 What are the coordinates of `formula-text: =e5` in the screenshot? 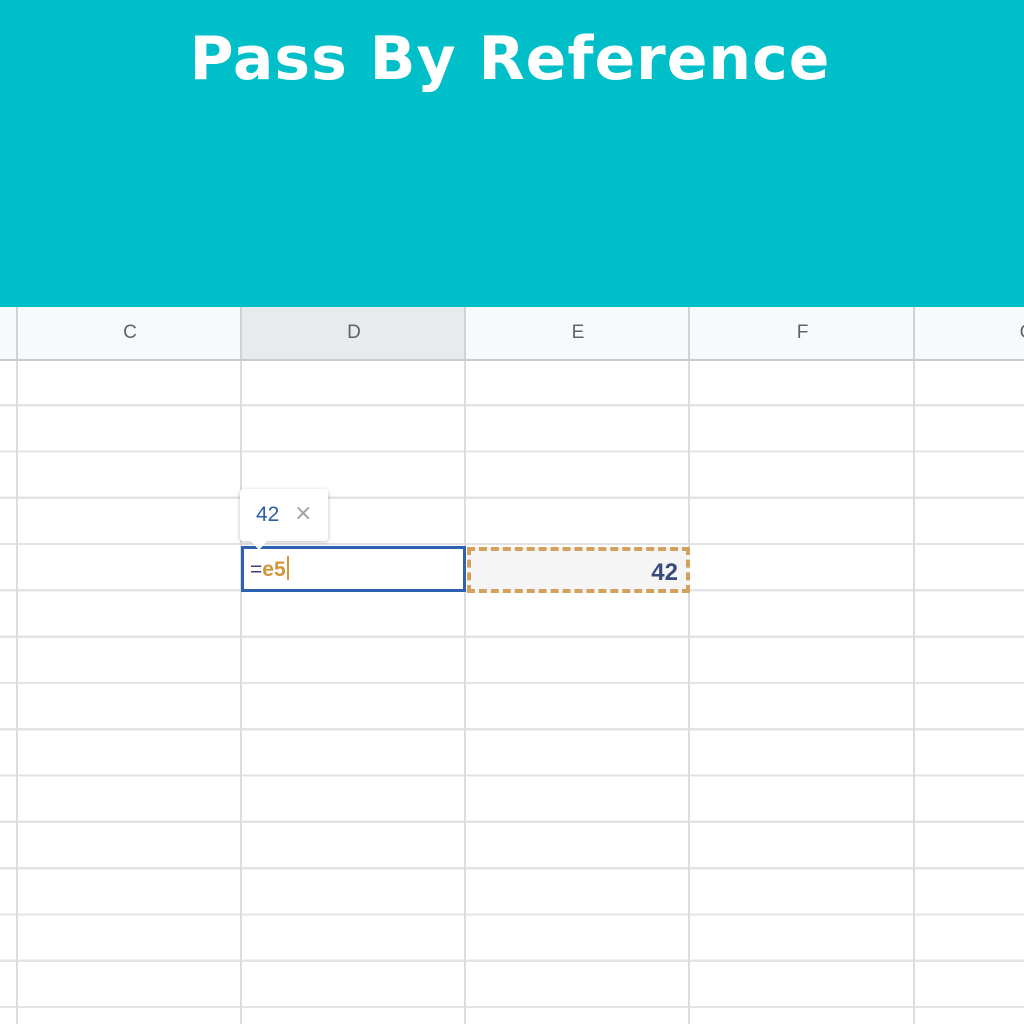 It's located at (269, 570).